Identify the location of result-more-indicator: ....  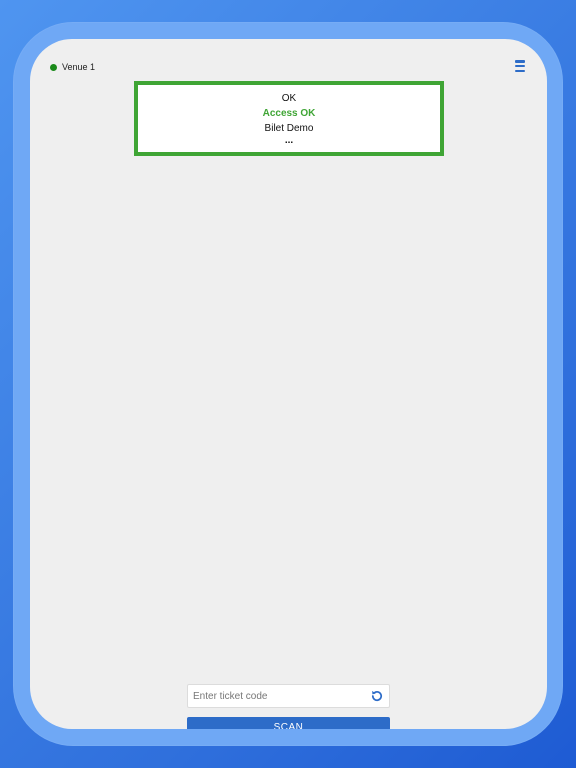
(289, 140).